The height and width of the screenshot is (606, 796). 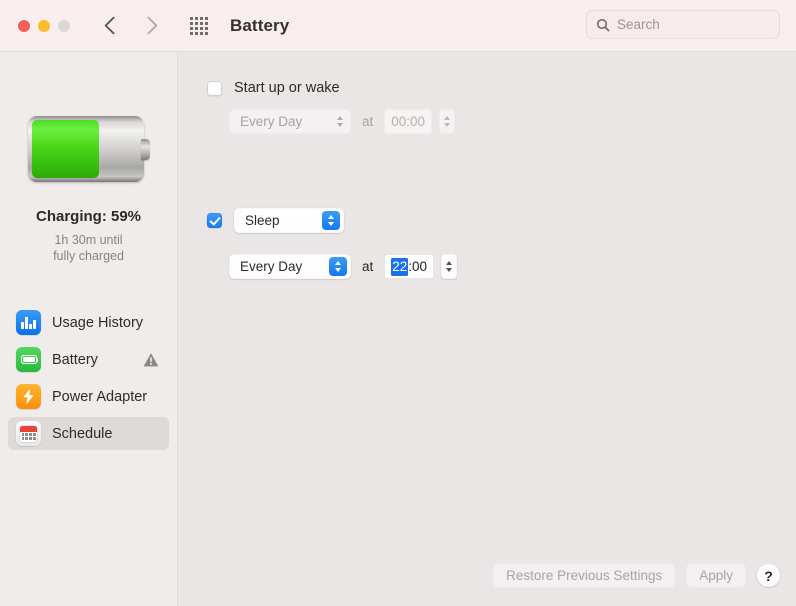 I want to click on battery-status-icon, so click(x=88, y=149).